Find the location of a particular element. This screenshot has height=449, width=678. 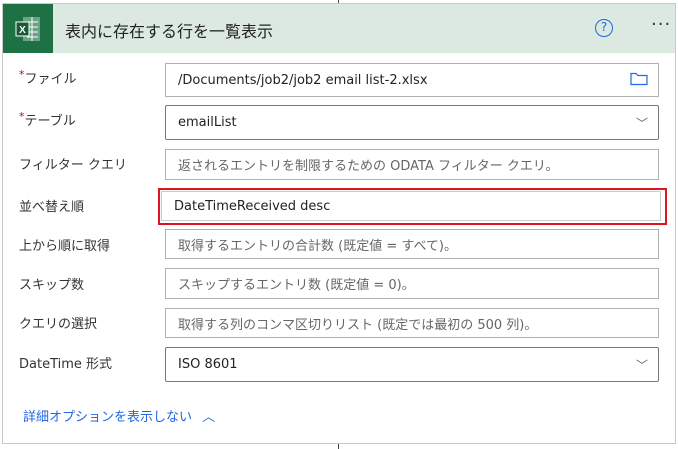

placeholder: スキップするエントリ数 (既定値 = 0)。 is located at coordinates (296, 285).